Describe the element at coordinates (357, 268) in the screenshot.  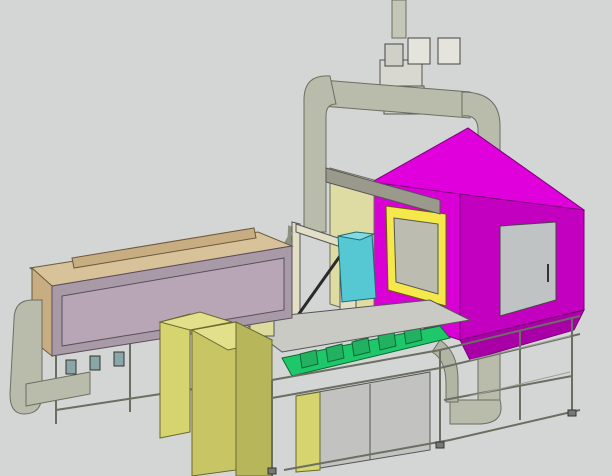
I see `cyan-bin` at that location.